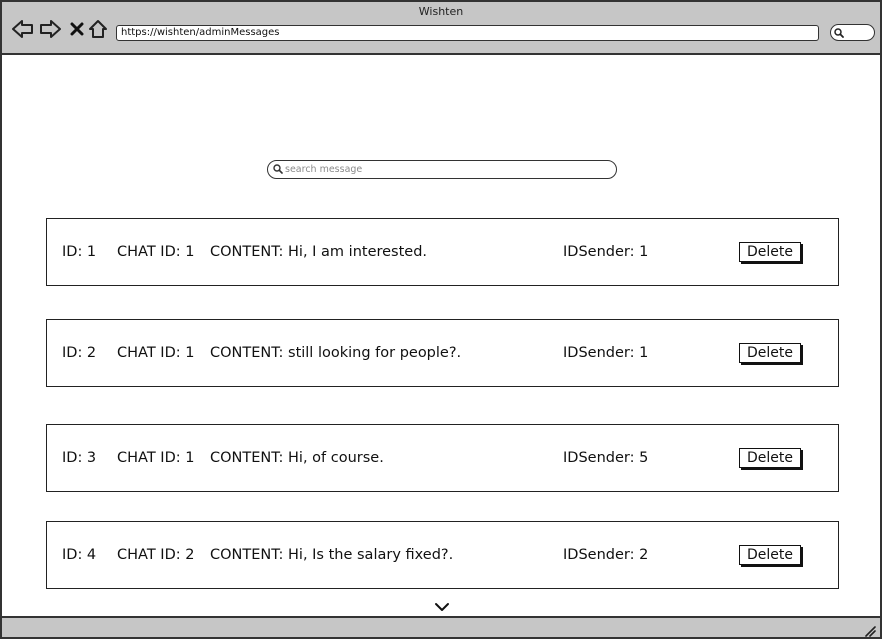  I want to click on message-content: CONTENT: still looking for people?., so click(336, 353).